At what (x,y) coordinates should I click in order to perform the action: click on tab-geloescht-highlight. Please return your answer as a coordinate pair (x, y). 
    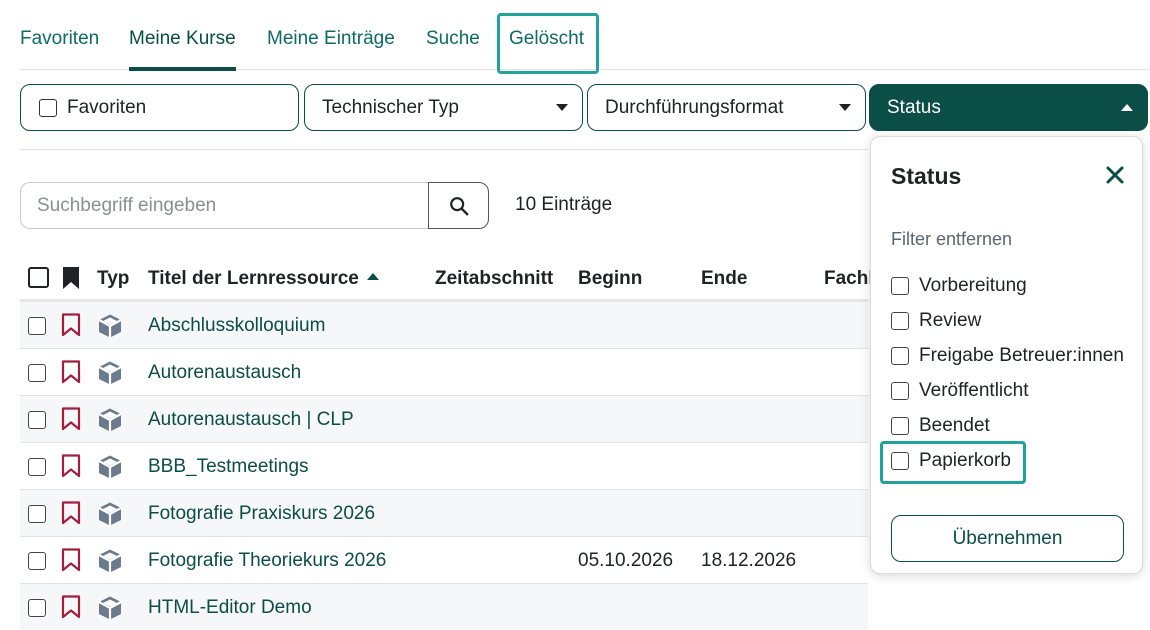
    Looking at the image, I should click on (548, 43).